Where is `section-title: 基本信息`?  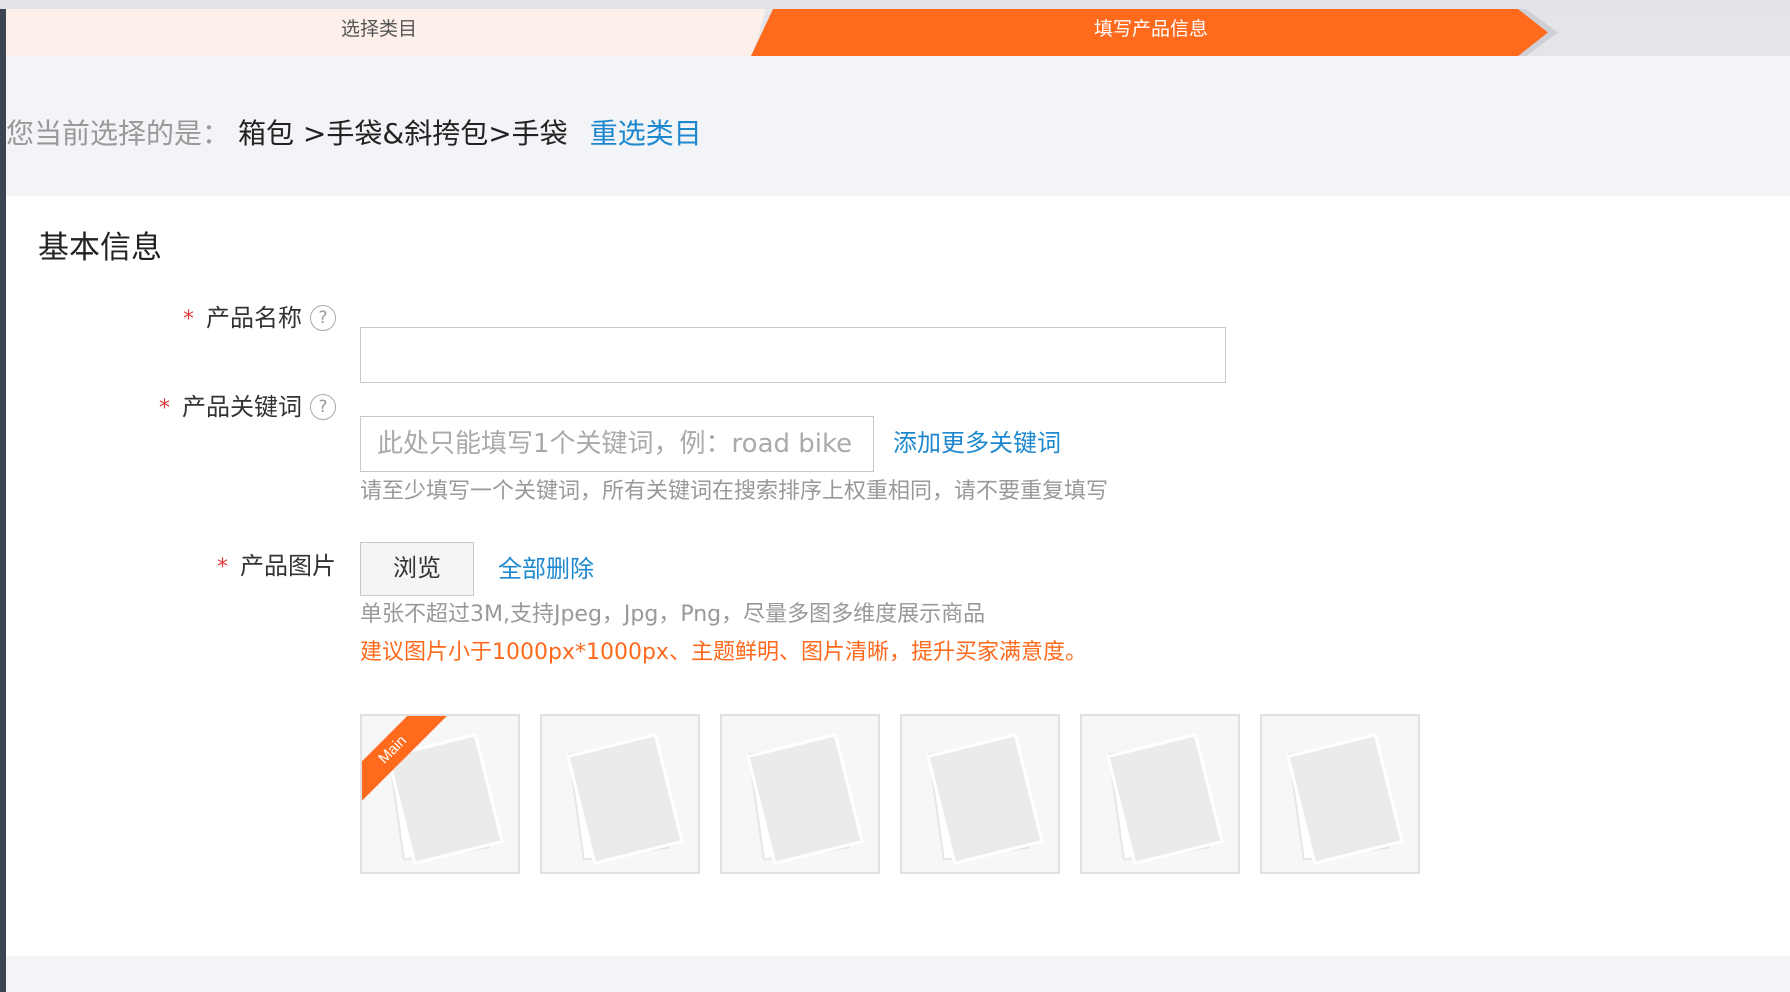 section-title: 基本信息 is located at coordinates (100, 248).